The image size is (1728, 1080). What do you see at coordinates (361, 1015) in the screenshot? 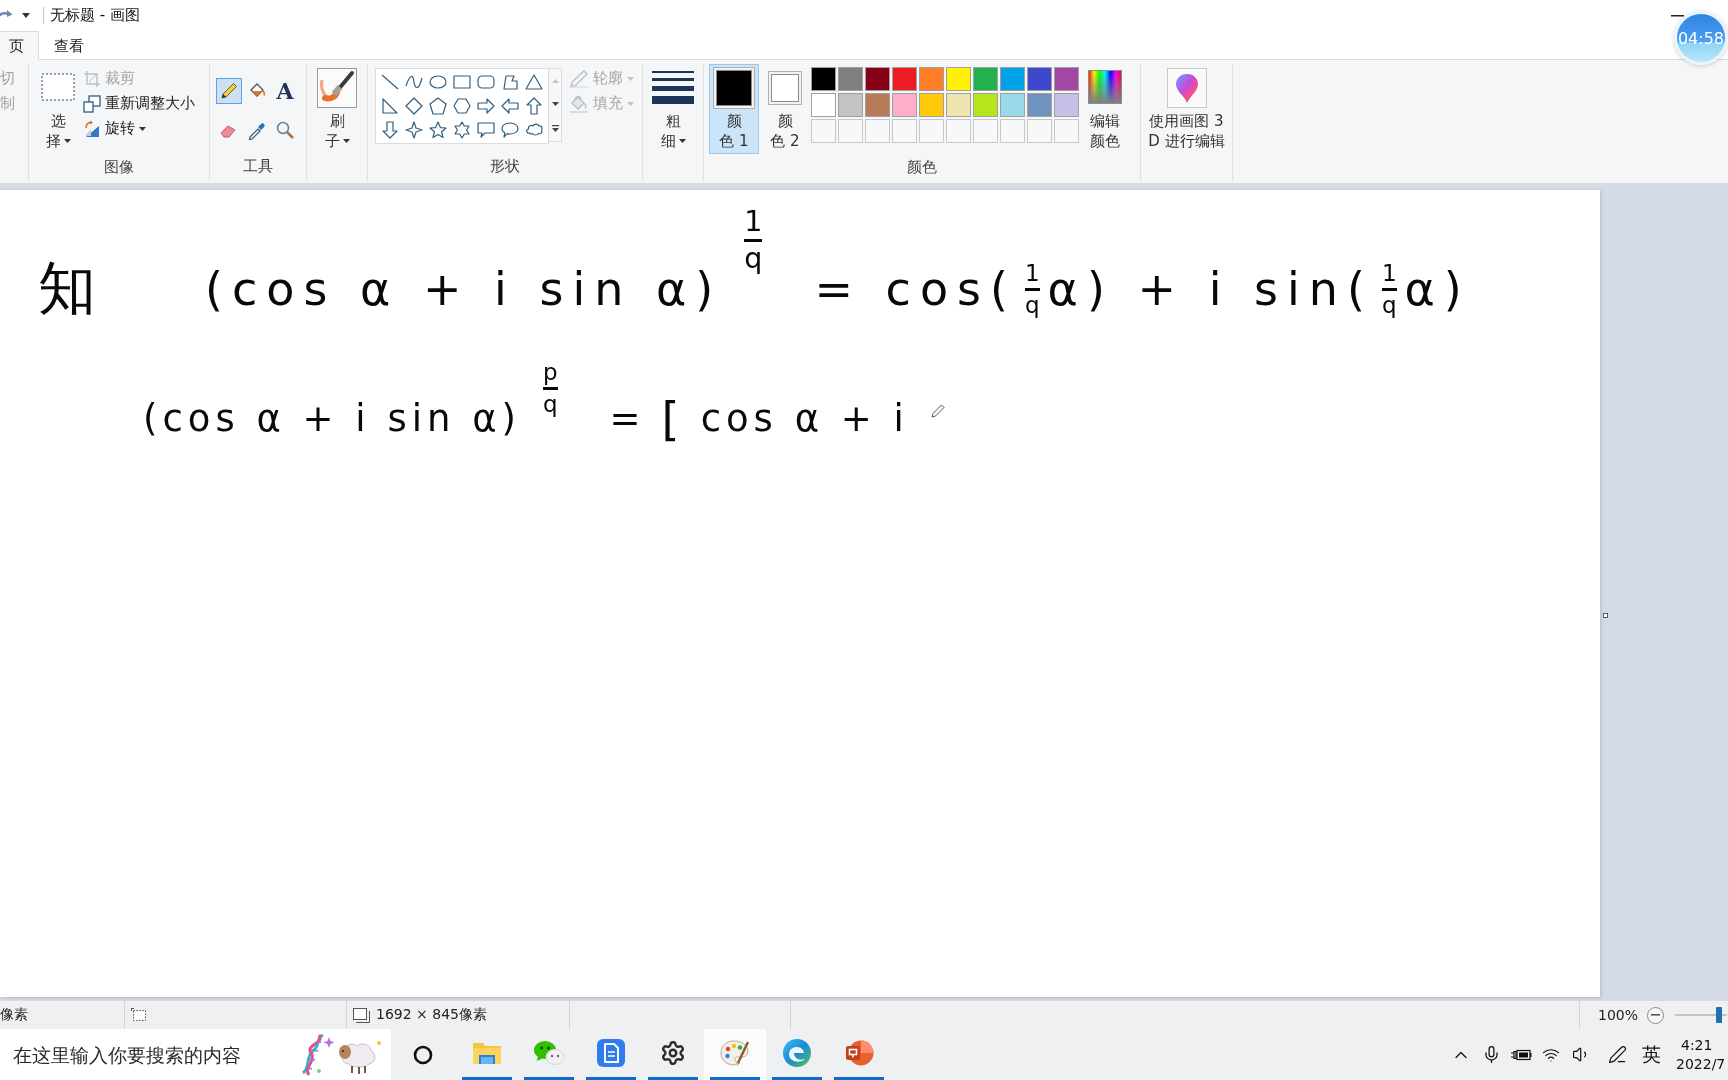
I see `canvas-size-icon` at bounding box center [361, 1015].